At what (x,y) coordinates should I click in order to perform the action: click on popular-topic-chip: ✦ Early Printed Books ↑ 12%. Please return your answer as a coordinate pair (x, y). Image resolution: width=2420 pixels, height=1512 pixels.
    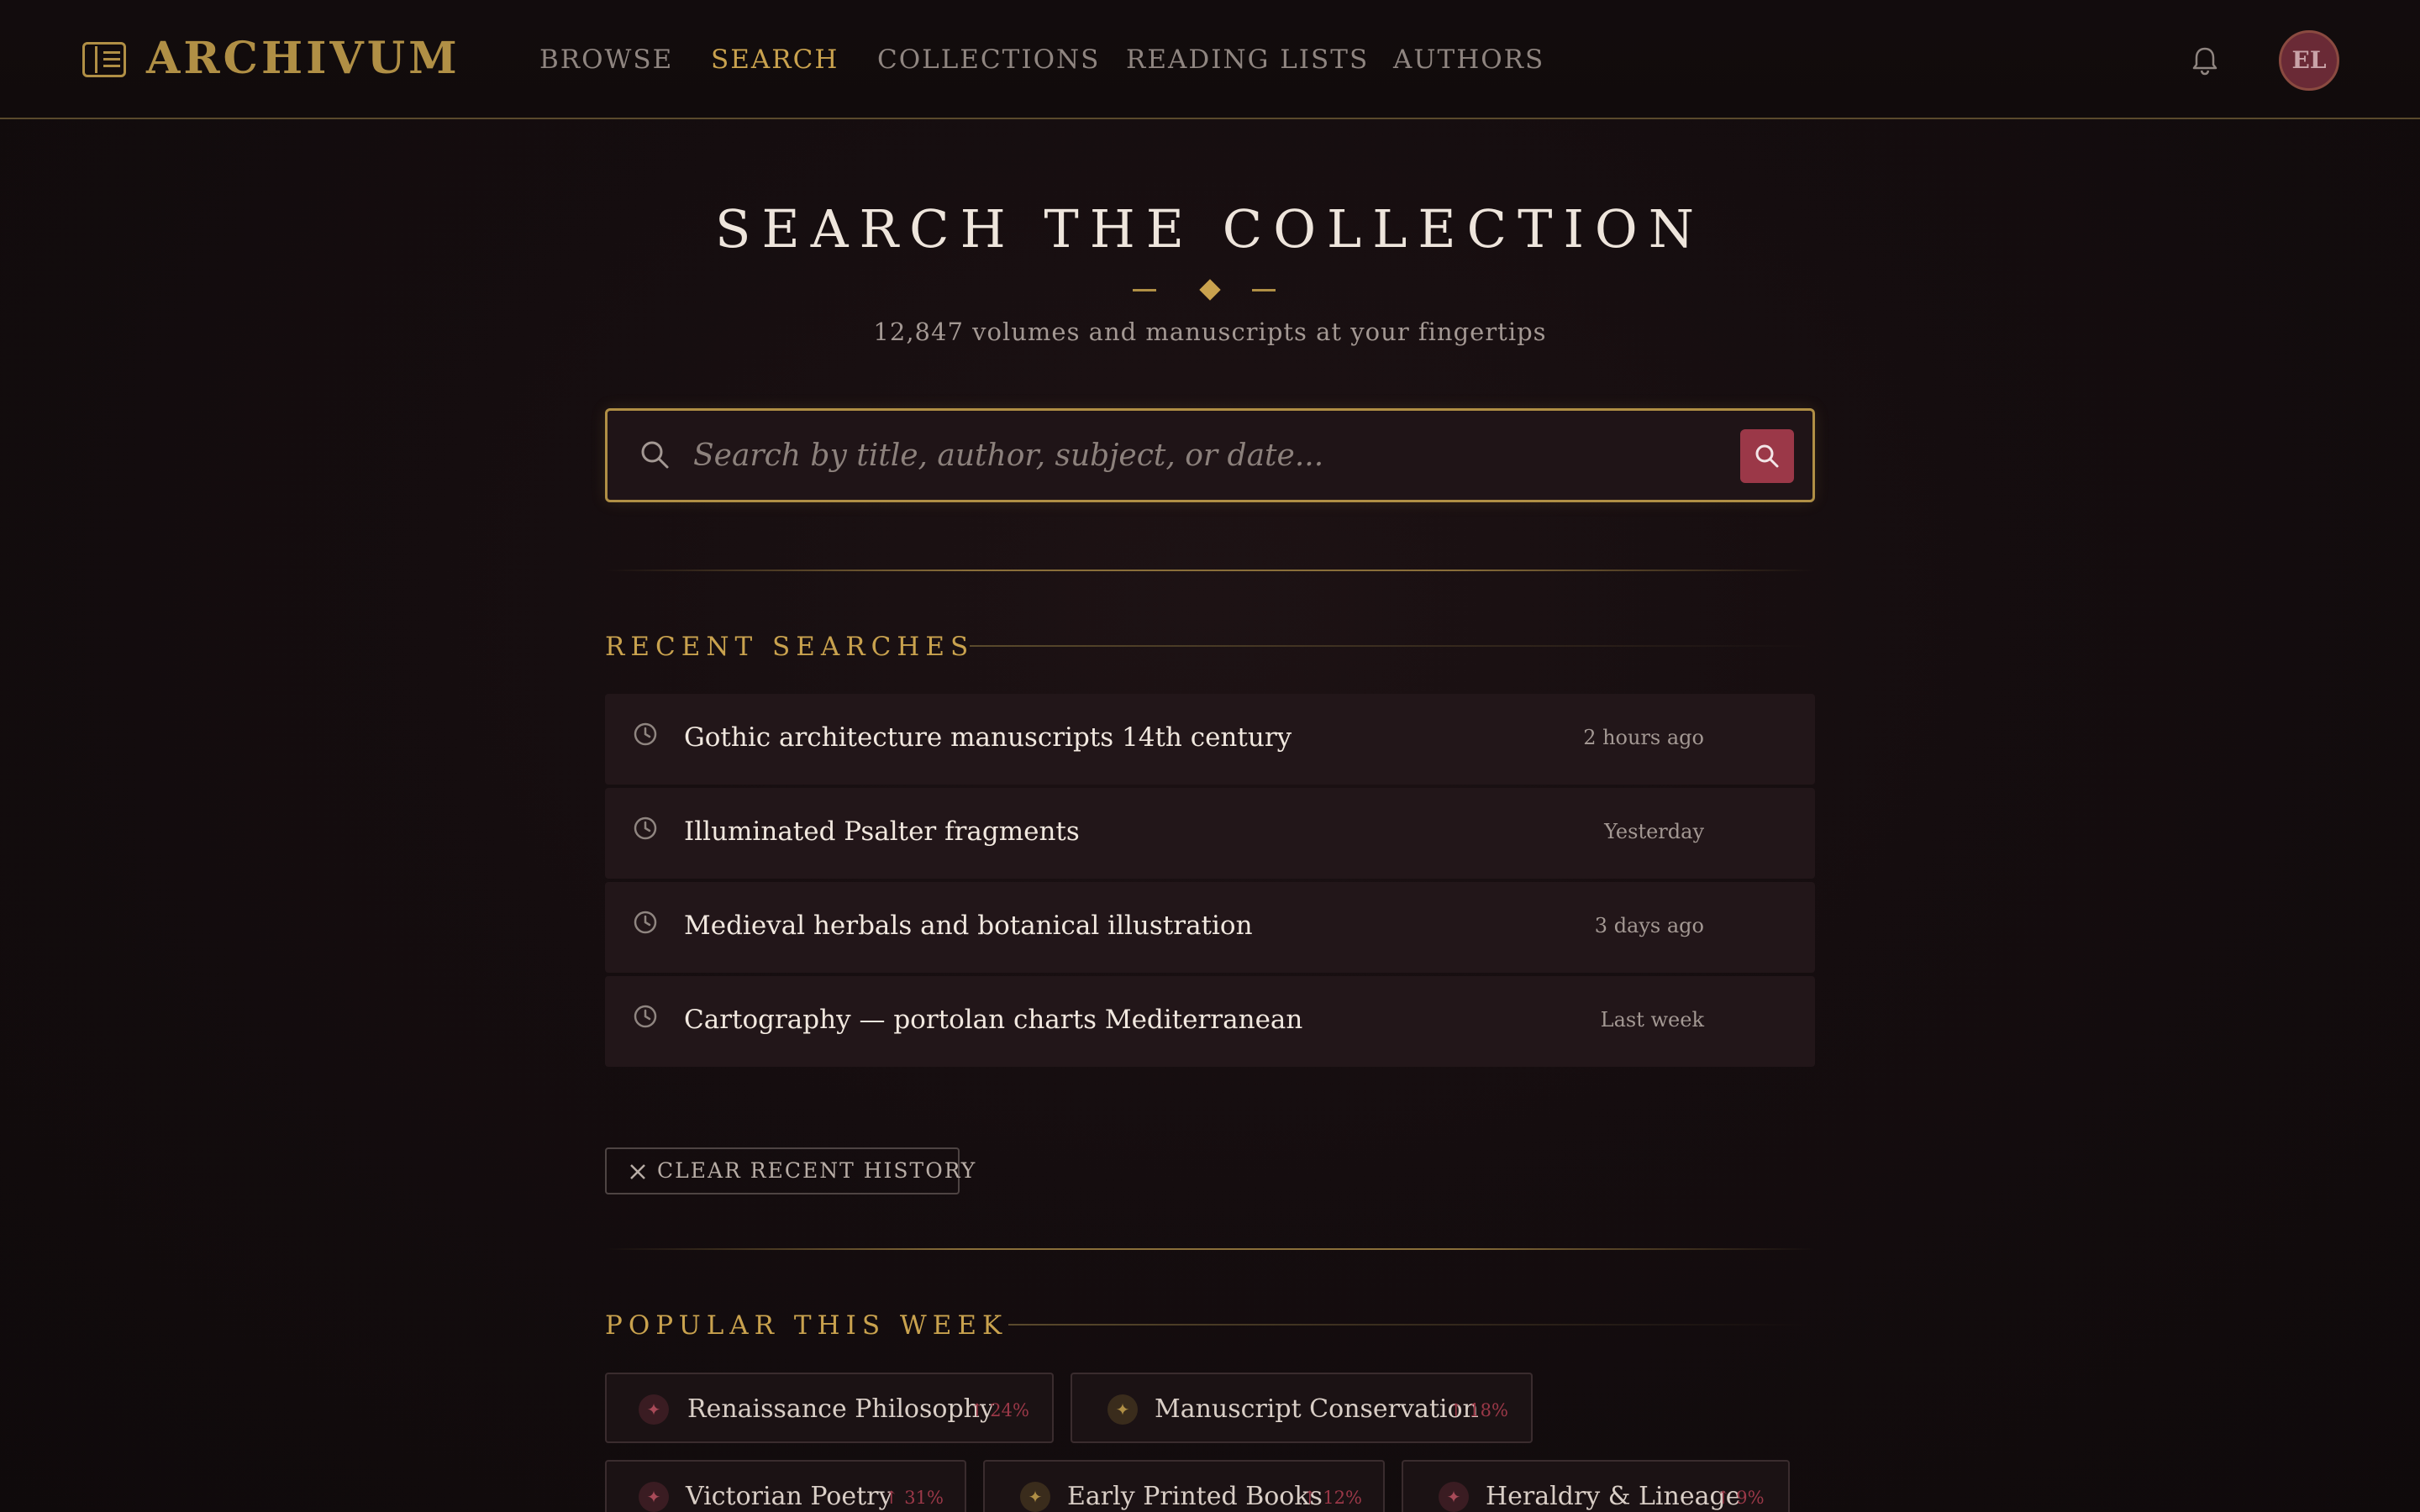
    Looking at the image, I should click on (1184, 1486).